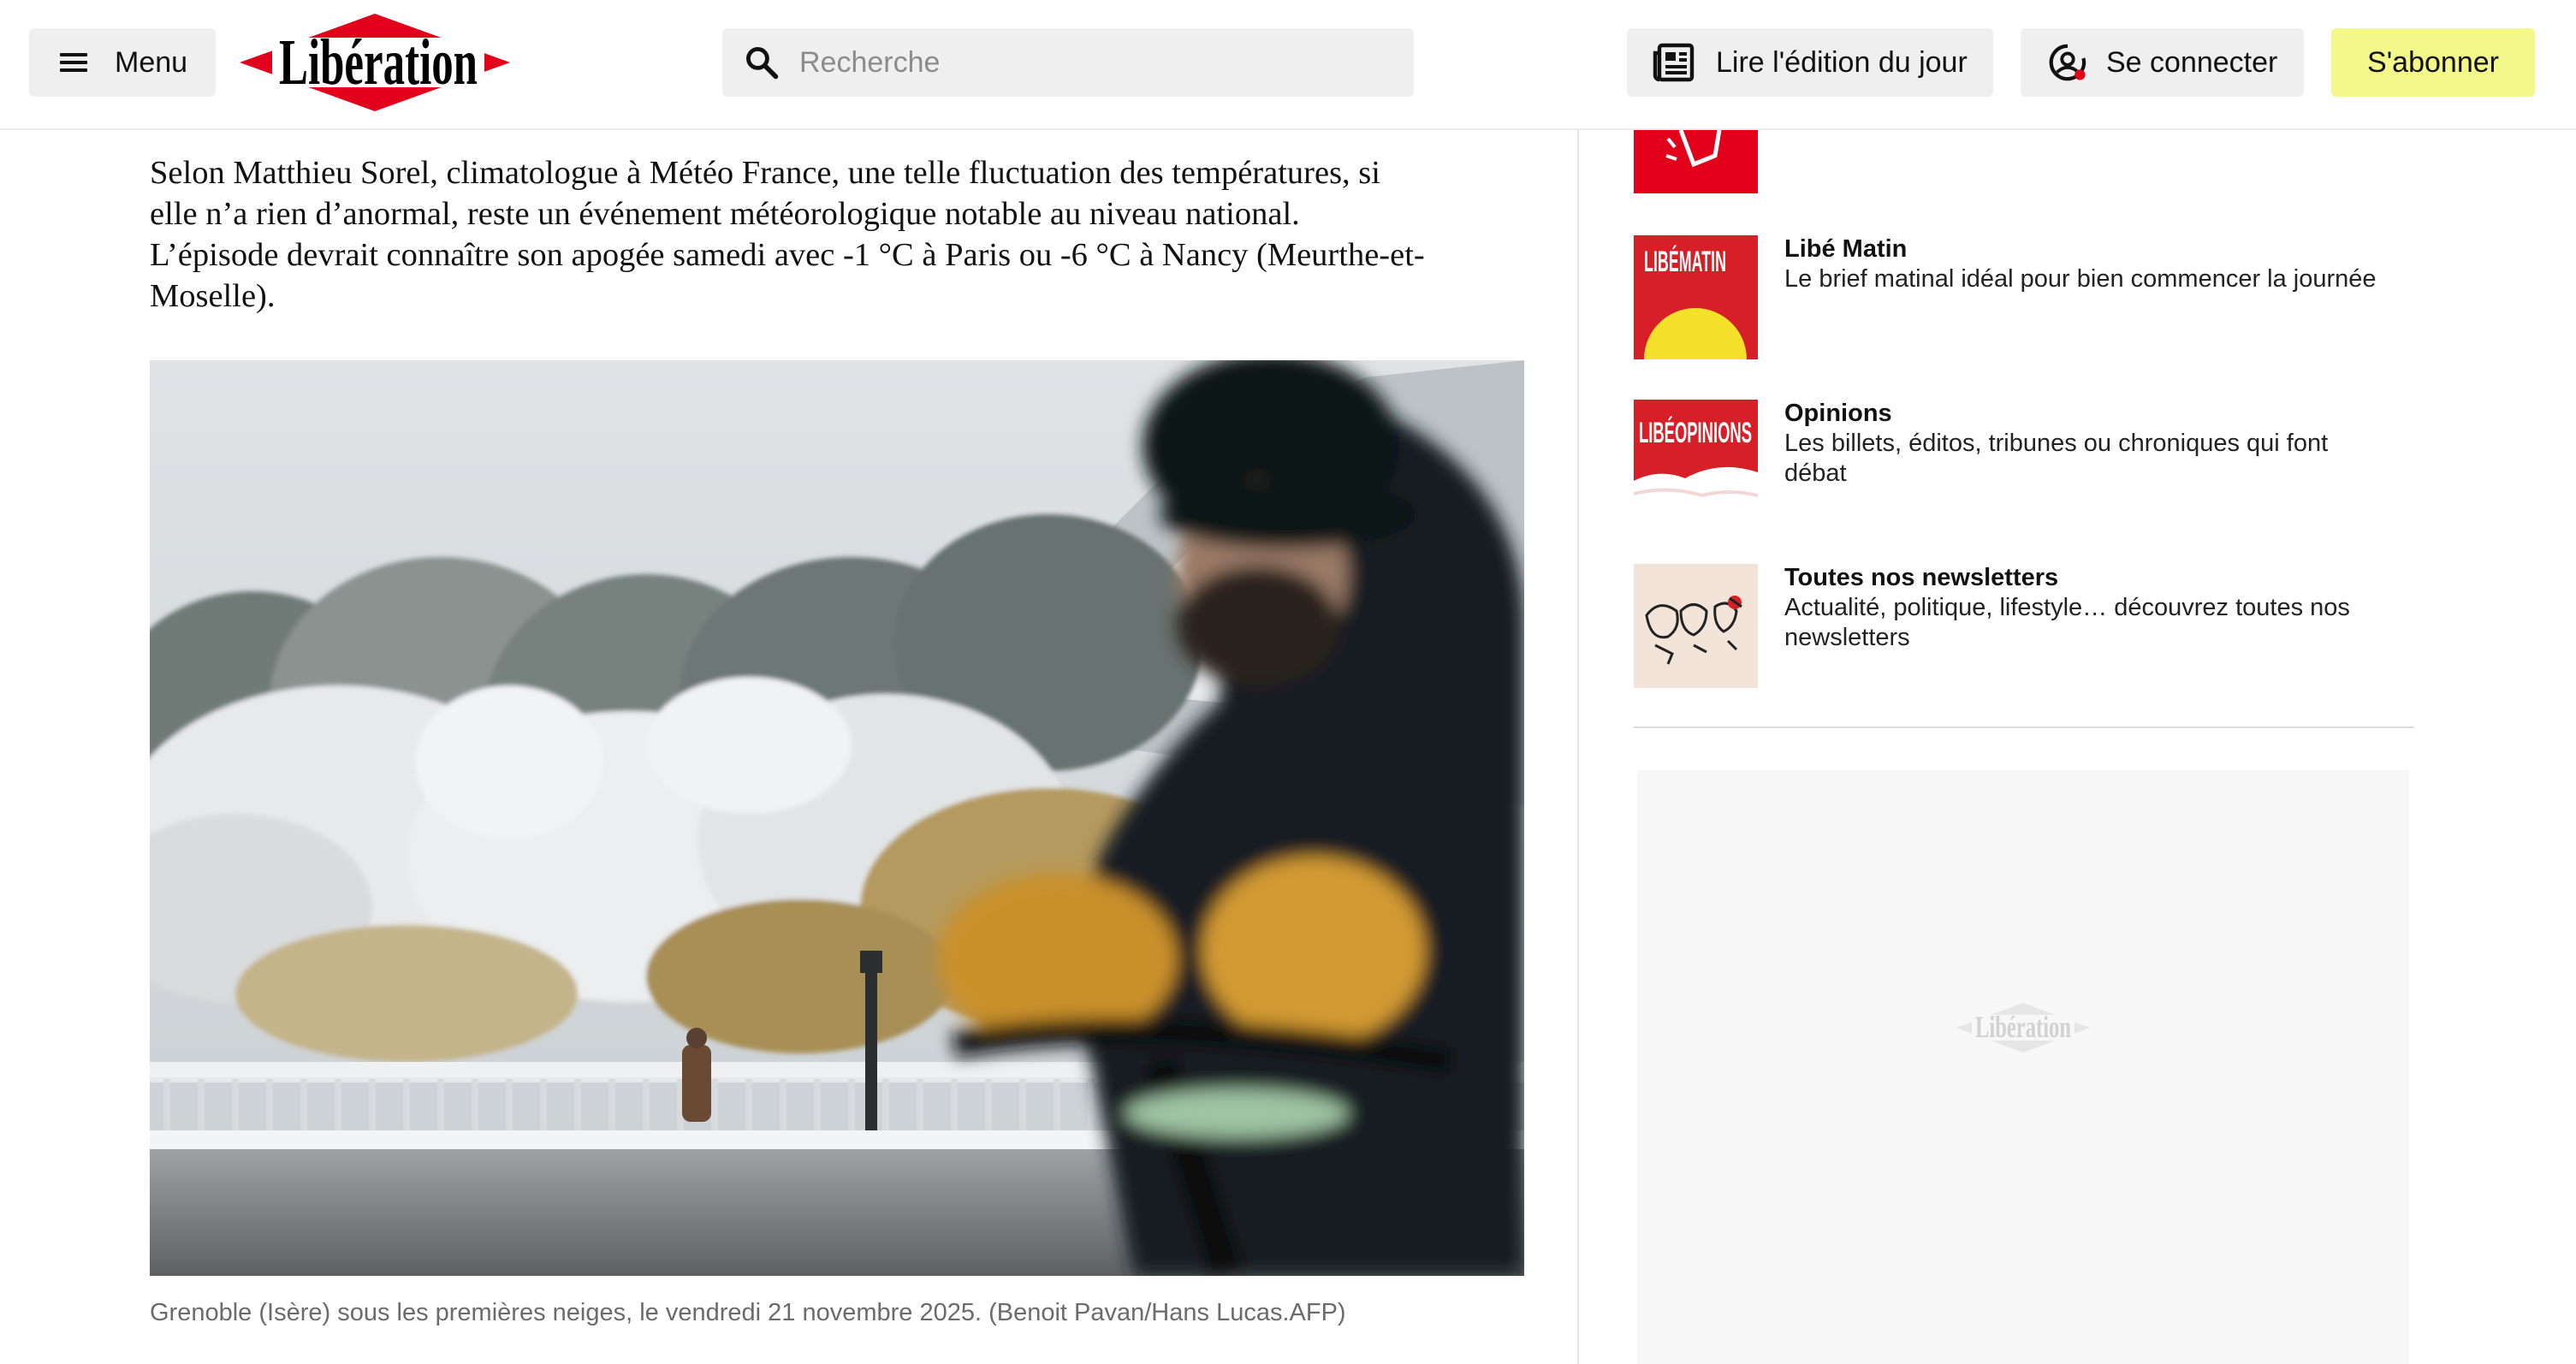  What do you see at coordinates (1838, 413) in the screenshot?
I see `newsletter-title: Opinions` at bounding box center [1838, 413].